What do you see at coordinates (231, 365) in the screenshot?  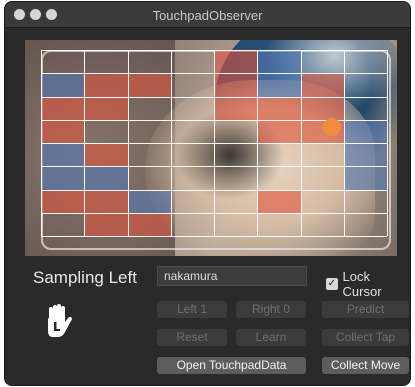 I see `open-touchpad-data-button: Open TouchpadData` at bounding box center [231, 365].